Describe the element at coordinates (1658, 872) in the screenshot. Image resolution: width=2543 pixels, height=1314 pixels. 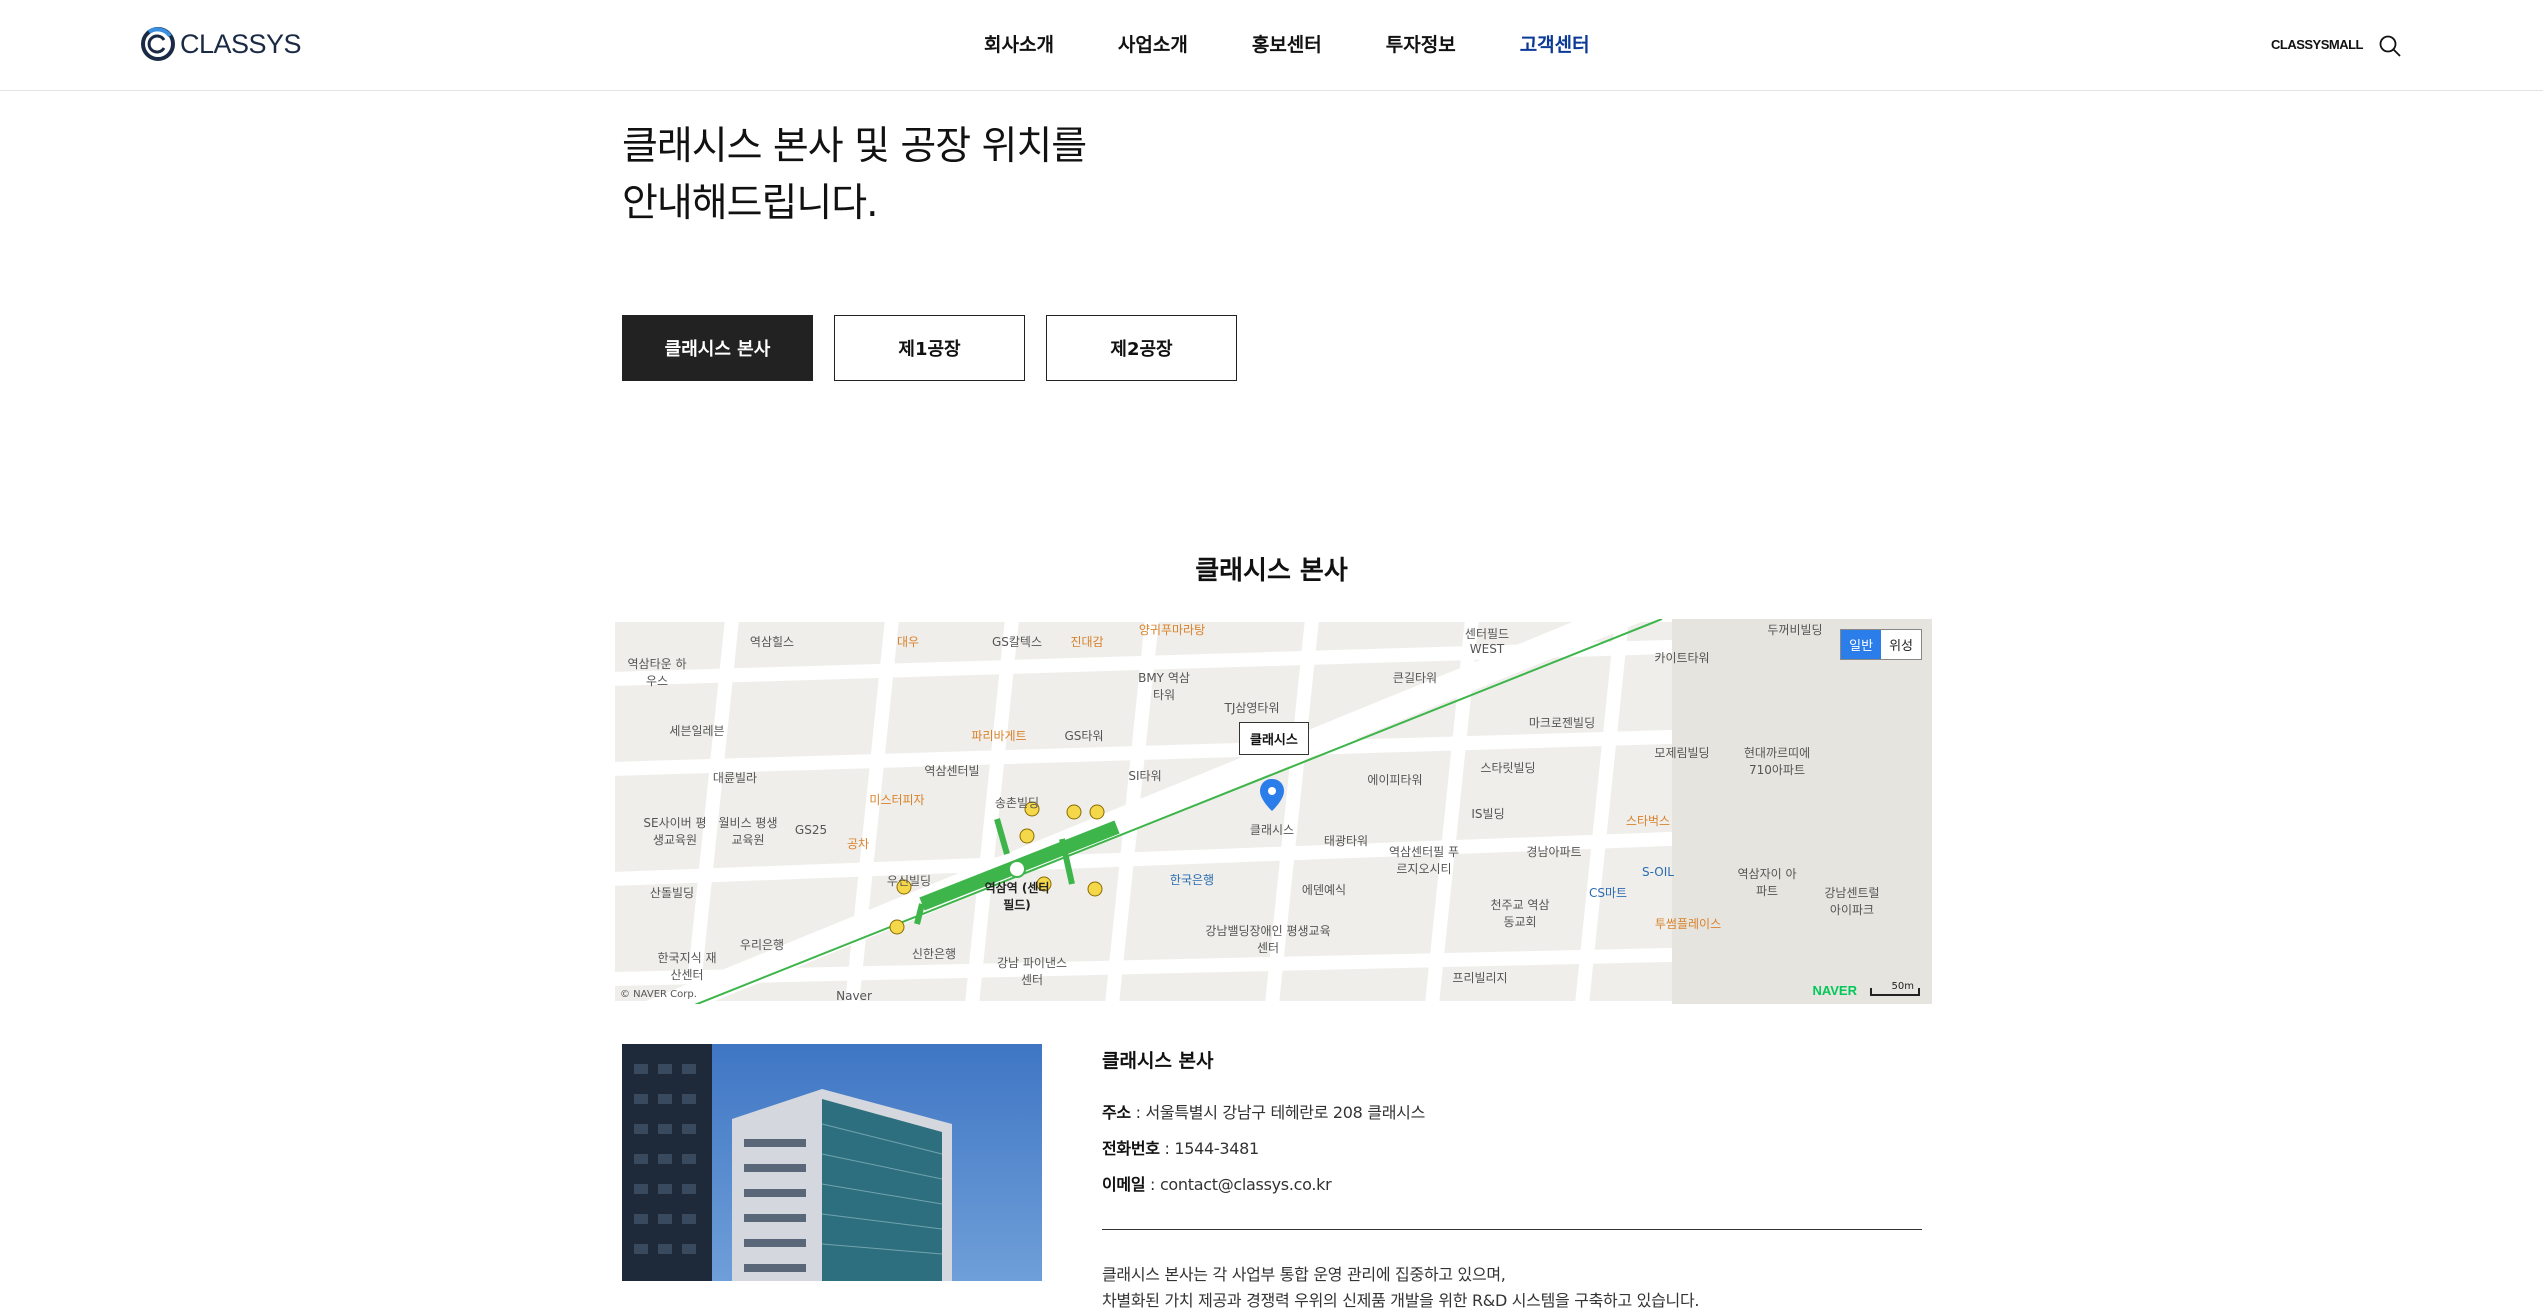
I see `map-poi: S-OIL` at that location.